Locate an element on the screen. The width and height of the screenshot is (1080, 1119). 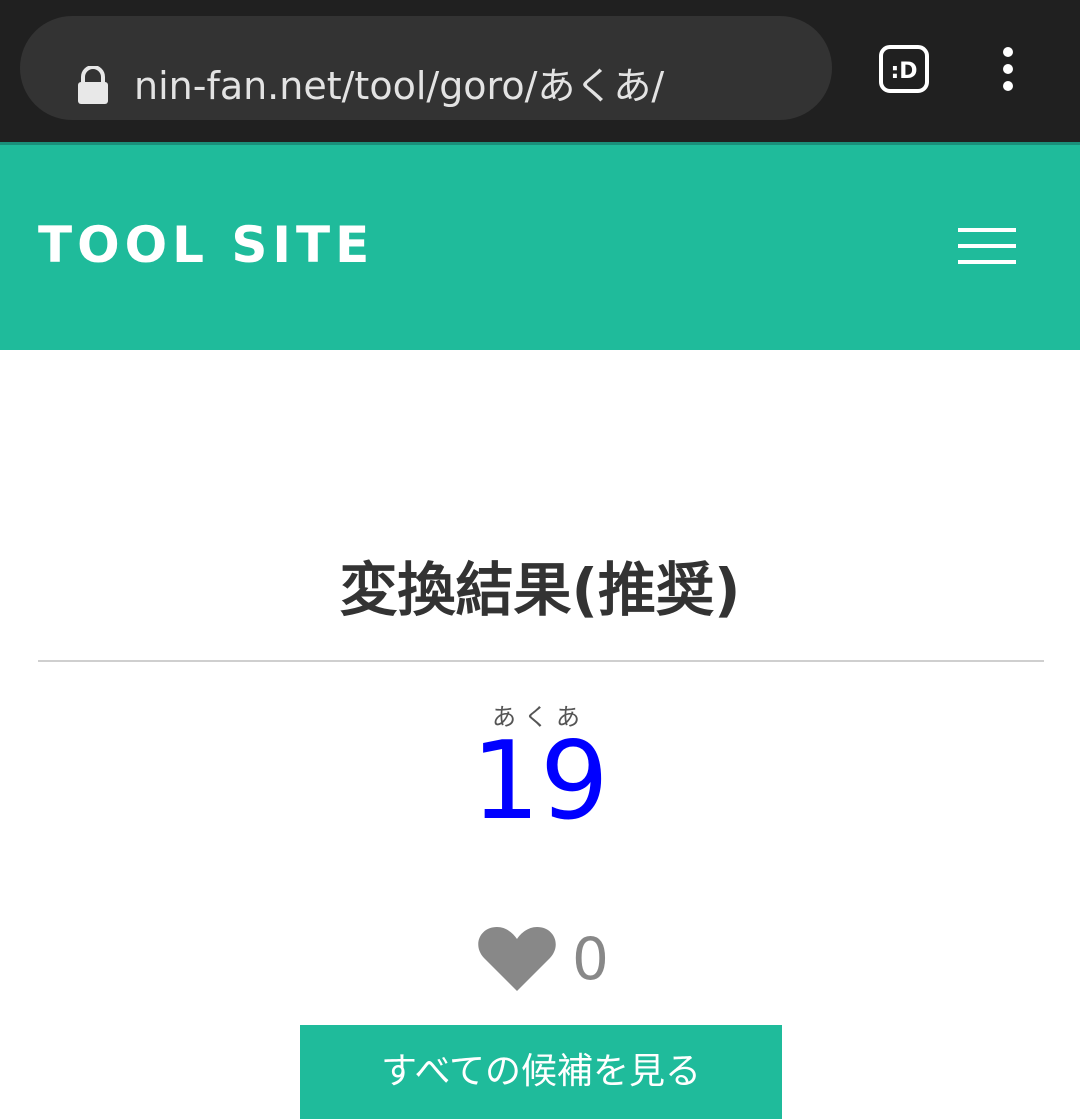
hamburger-icon is located at coordinates (987, 246).